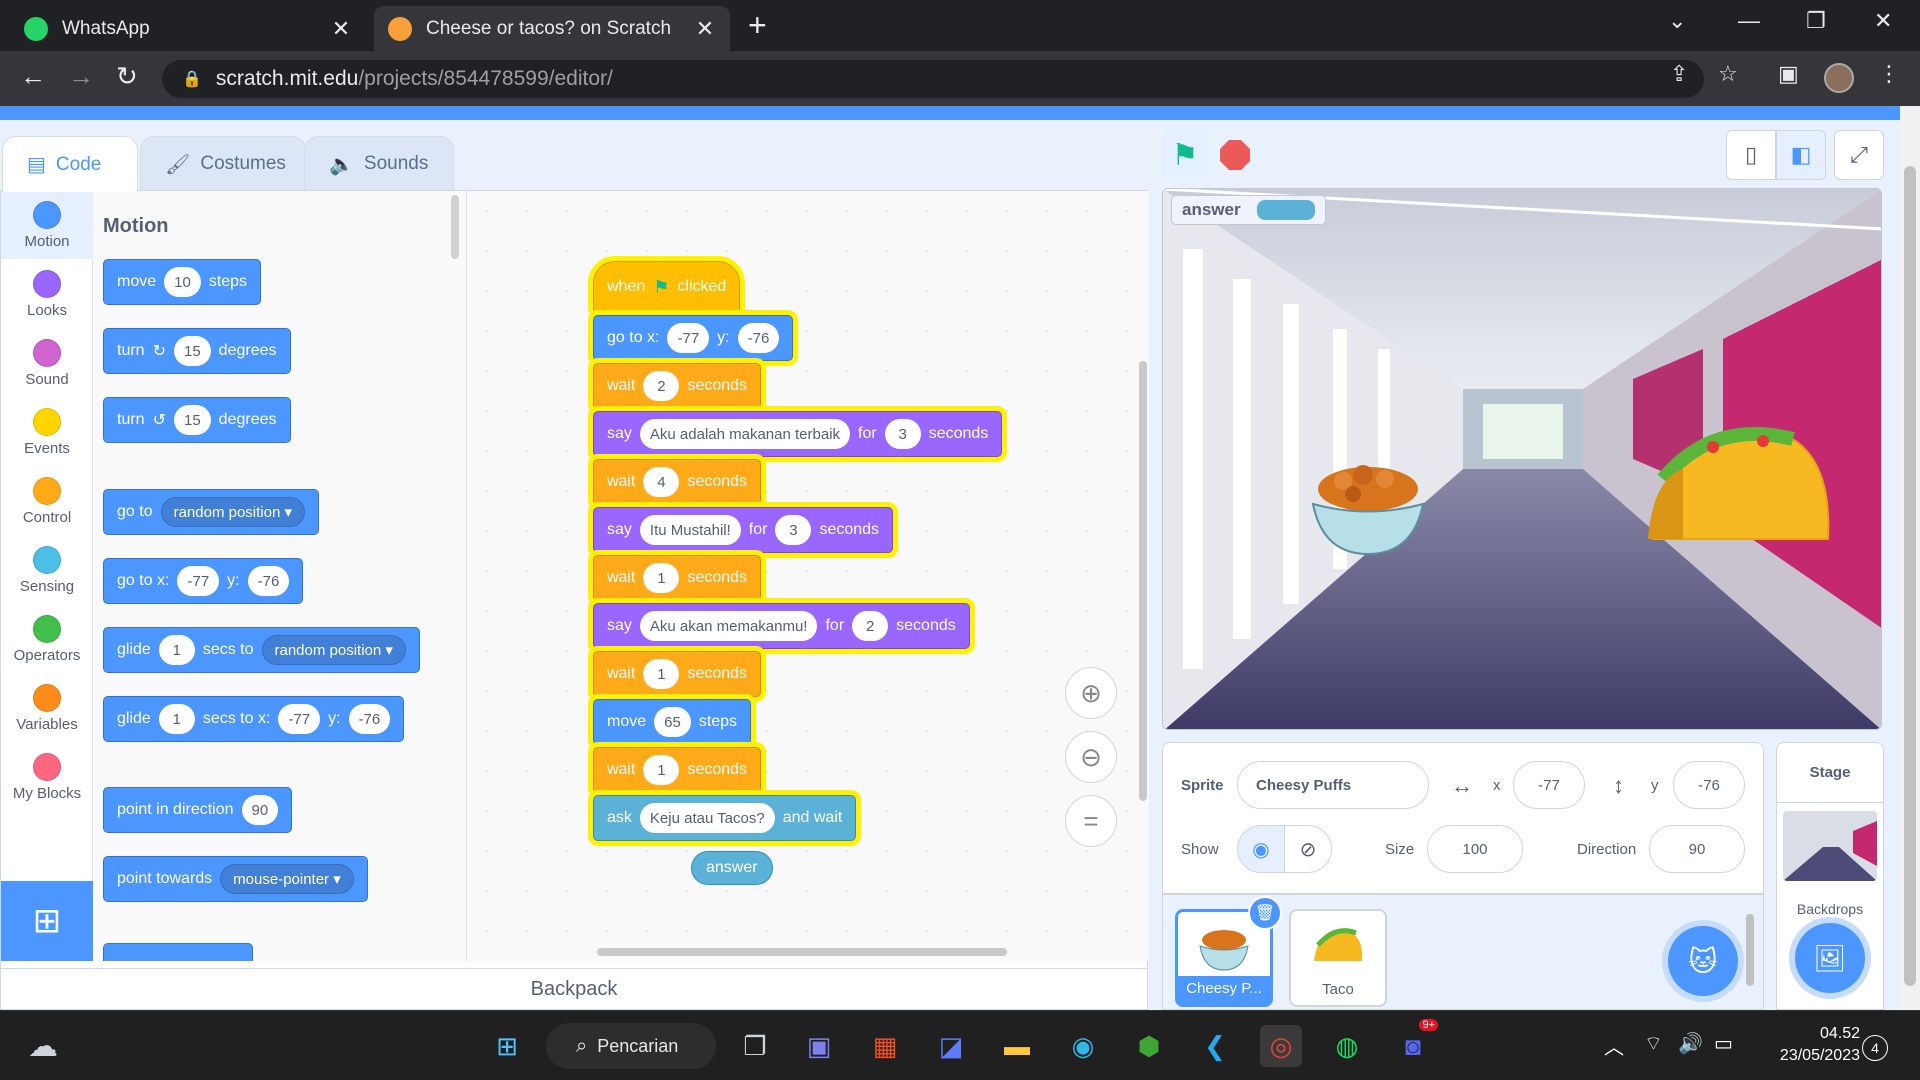 This screenshot has width=1920, height=1080. Describe the element at coordinates (1690, 1043) in the screenshot. I see `volume-icon: 🔊` at that location.